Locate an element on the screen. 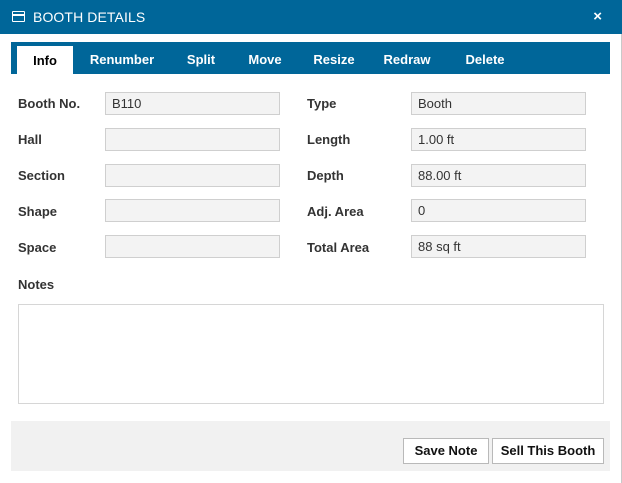  tab-move: Move is located at coordinates (265, 58).